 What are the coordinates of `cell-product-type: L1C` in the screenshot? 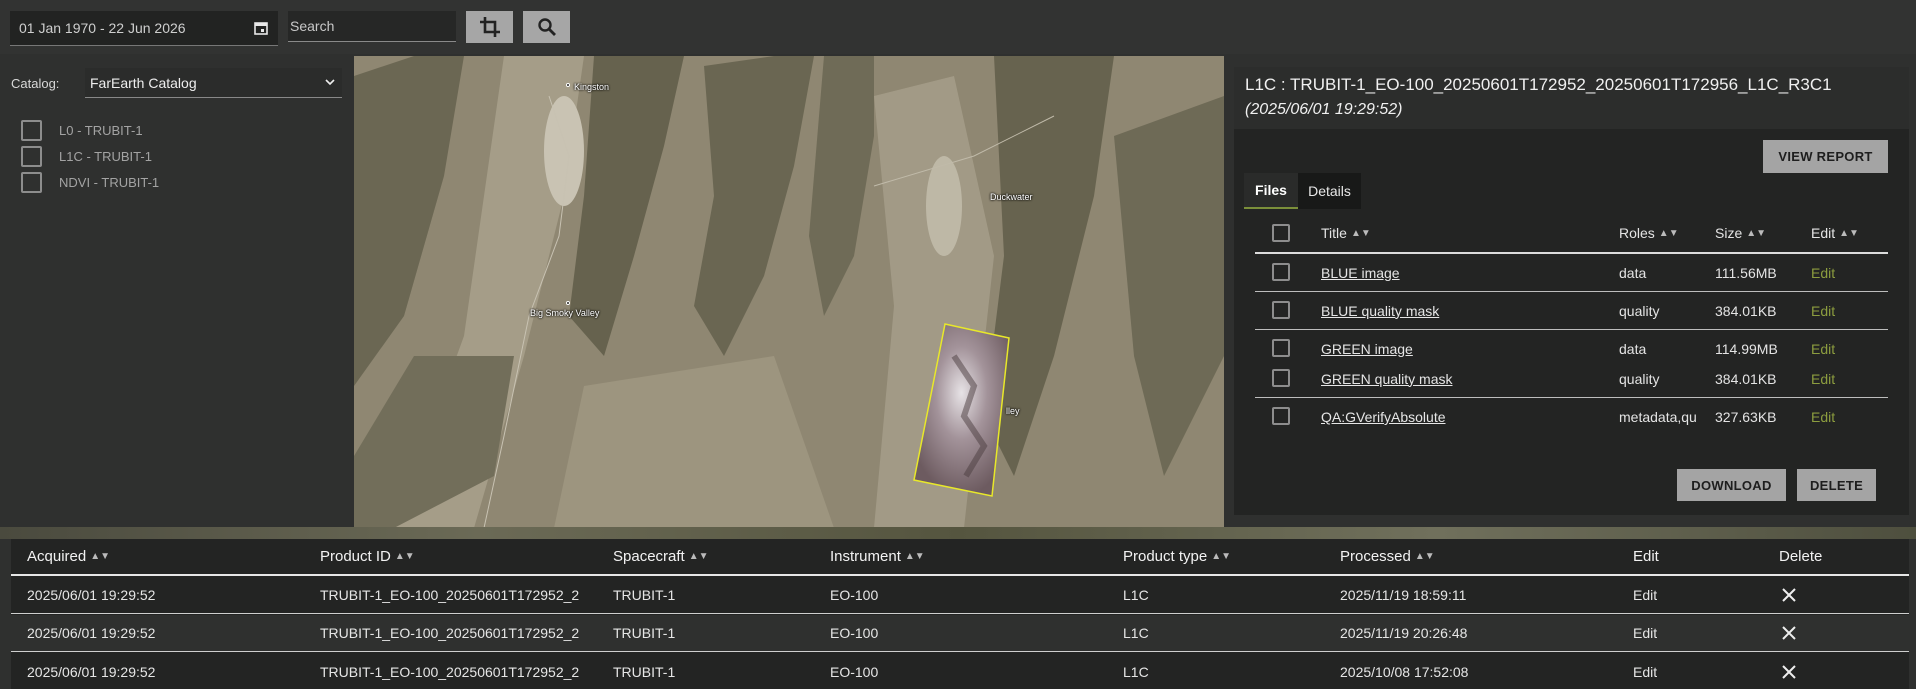 It's located at (1136, 633).